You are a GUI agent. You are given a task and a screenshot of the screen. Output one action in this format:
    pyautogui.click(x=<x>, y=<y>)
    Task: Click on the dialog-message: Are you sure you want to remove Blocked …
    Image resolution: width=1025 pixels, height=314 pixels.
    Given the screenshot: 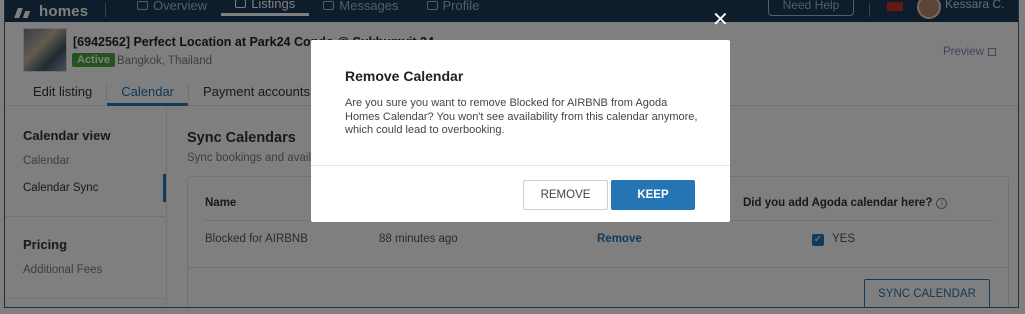 What is the action you would take?
    pyautogui.click(x=521, y=116)
    